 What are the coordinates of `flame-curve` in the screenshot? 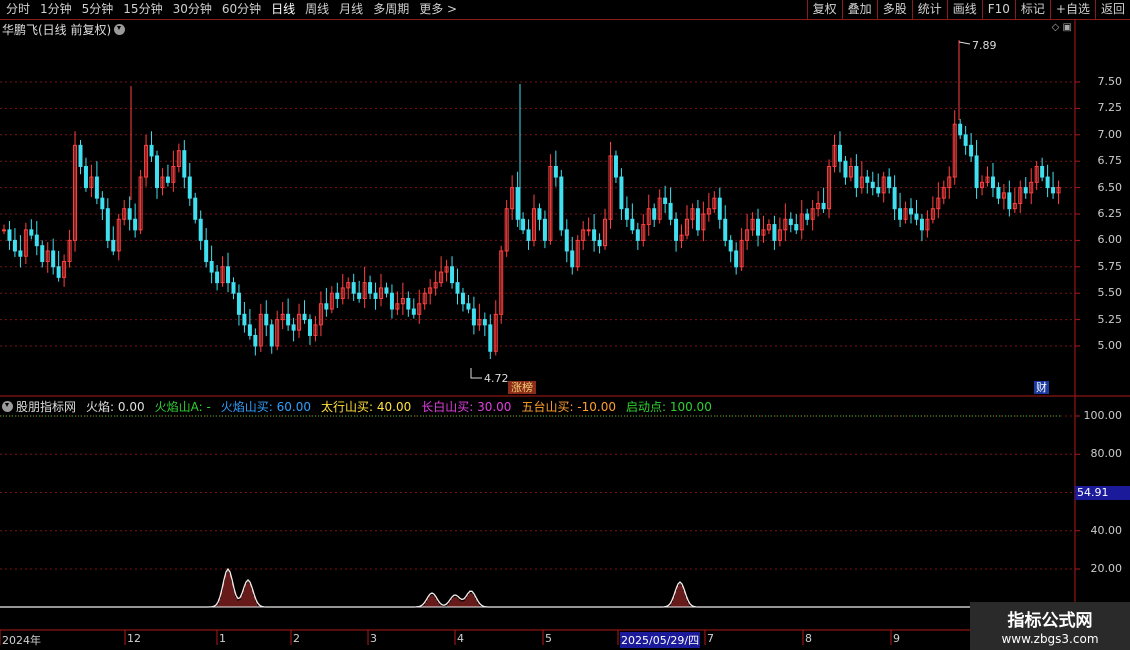 It's located at (531, 587).